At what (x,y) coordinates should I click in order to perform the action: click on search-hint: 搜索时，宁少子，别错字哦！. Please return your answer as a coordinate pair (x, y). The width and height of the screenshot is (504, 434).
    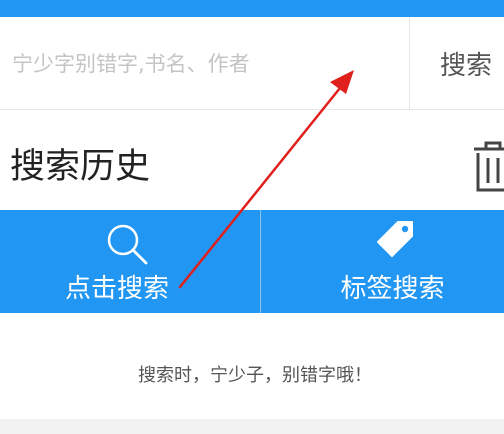
    Looking at the image, I should click on (255, 375).